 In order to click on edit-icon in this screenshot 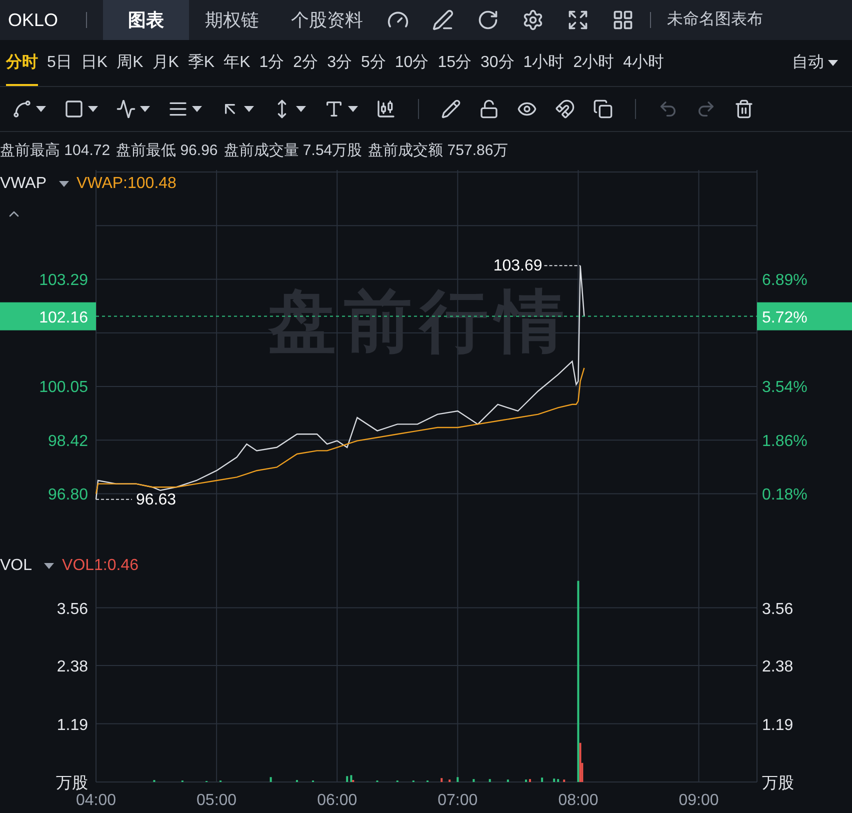, I will do `click(443, 20)`.